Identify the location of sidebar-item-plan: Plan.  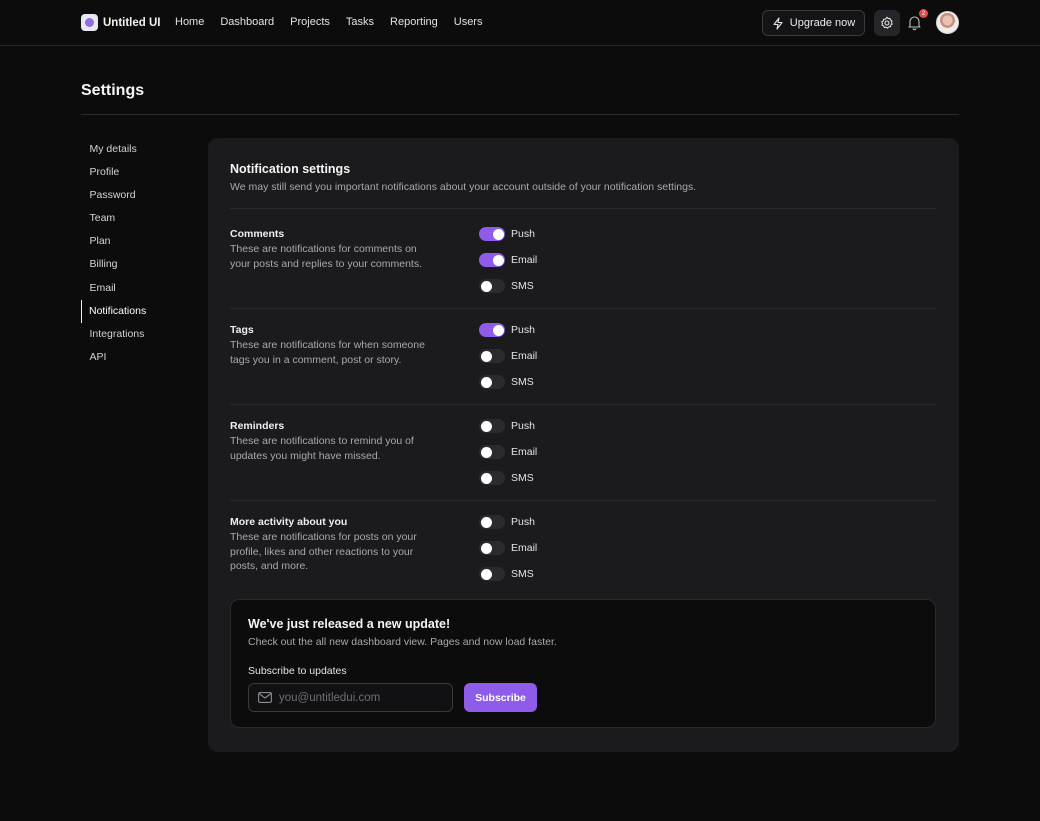
(136, 241).